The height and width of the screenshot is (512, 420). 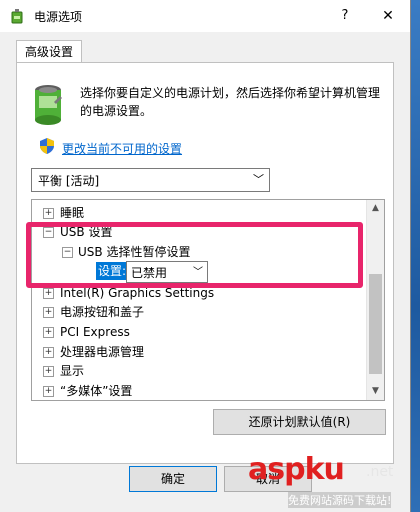 What do you see at coordinates (69, 181) in the screenshot?
I see `power-plan-value: 平衡 [活动]` at bounding box center [69, 181].